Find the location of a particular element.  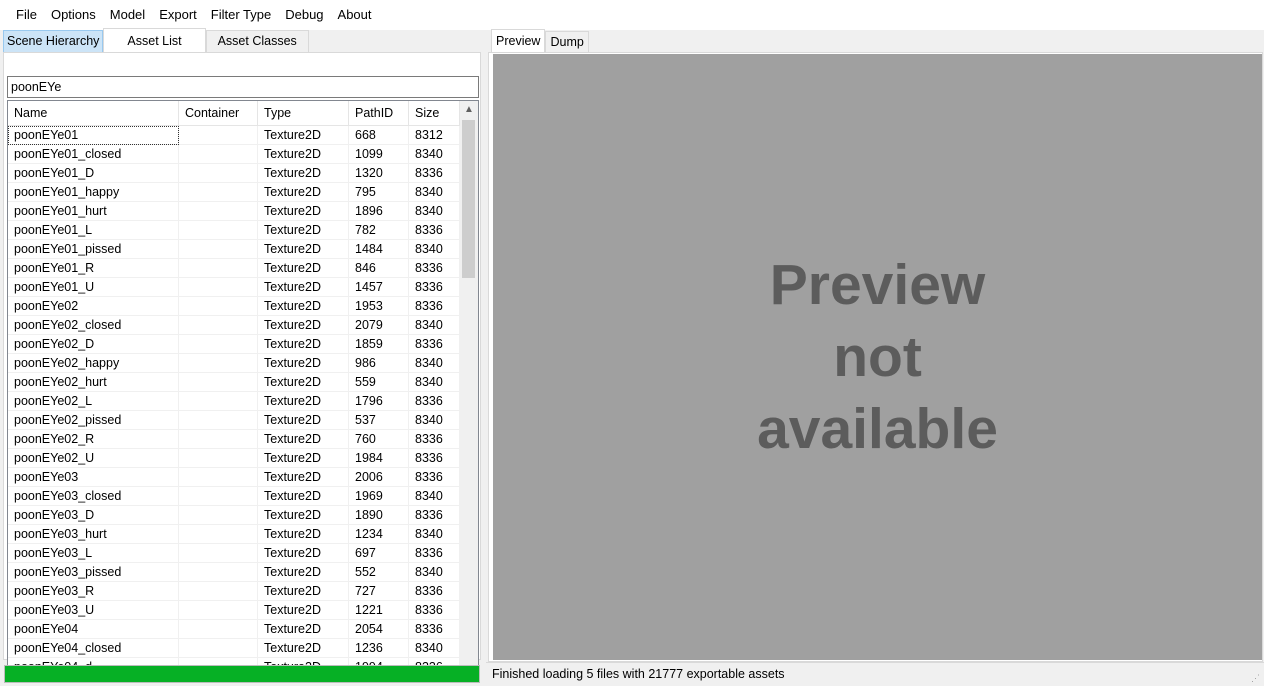

cell-pathid: 537 is located at coordinates (379, 420).